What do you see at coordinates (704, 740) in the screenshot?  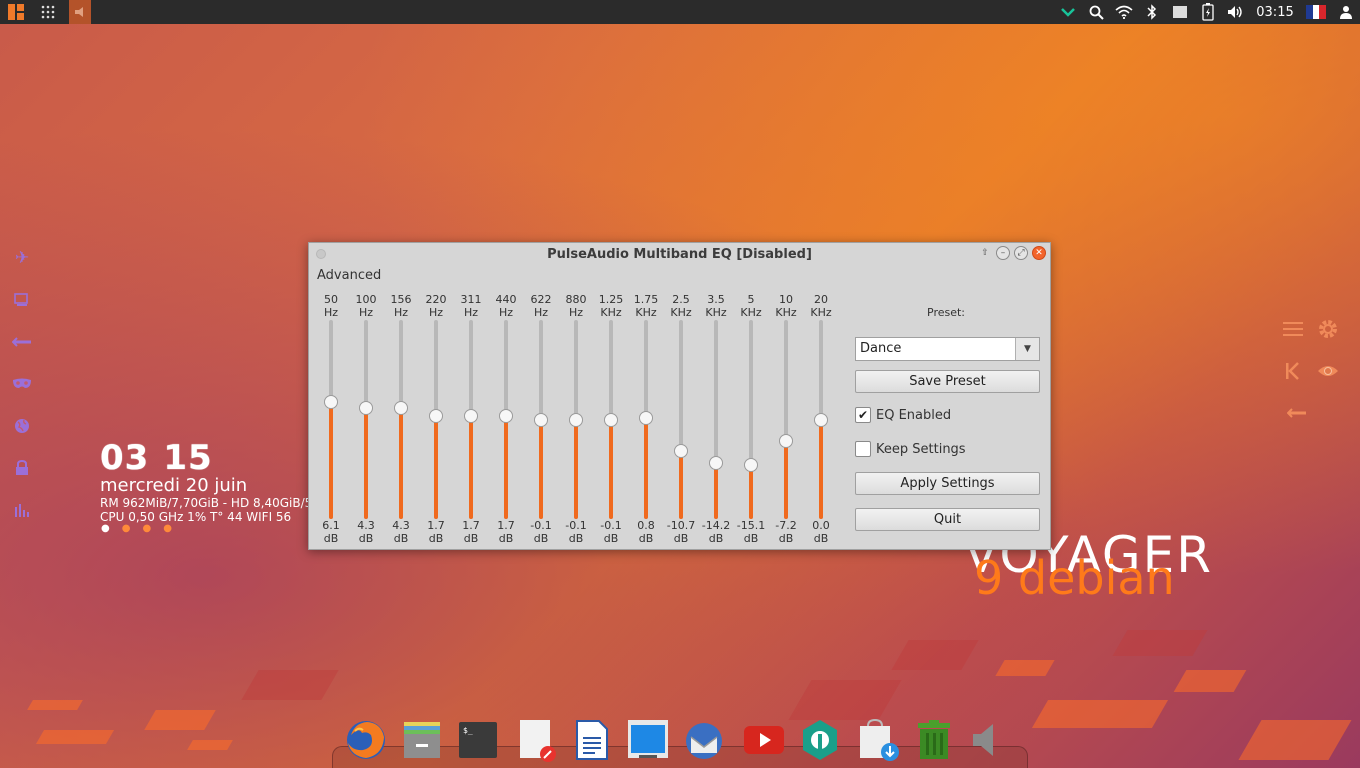 I see `thunderbird-icon` at bounding box center [704, 740].